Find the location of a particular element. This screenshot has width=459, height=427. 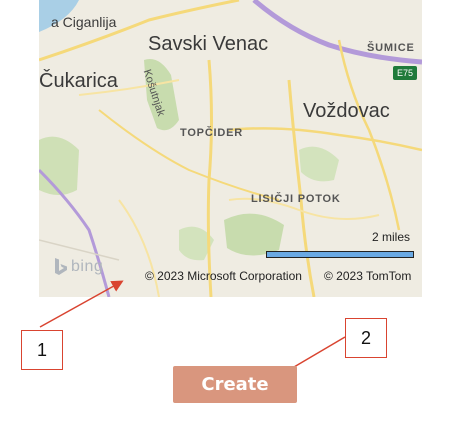

create-button: Create is located at coordinates (235, 384).